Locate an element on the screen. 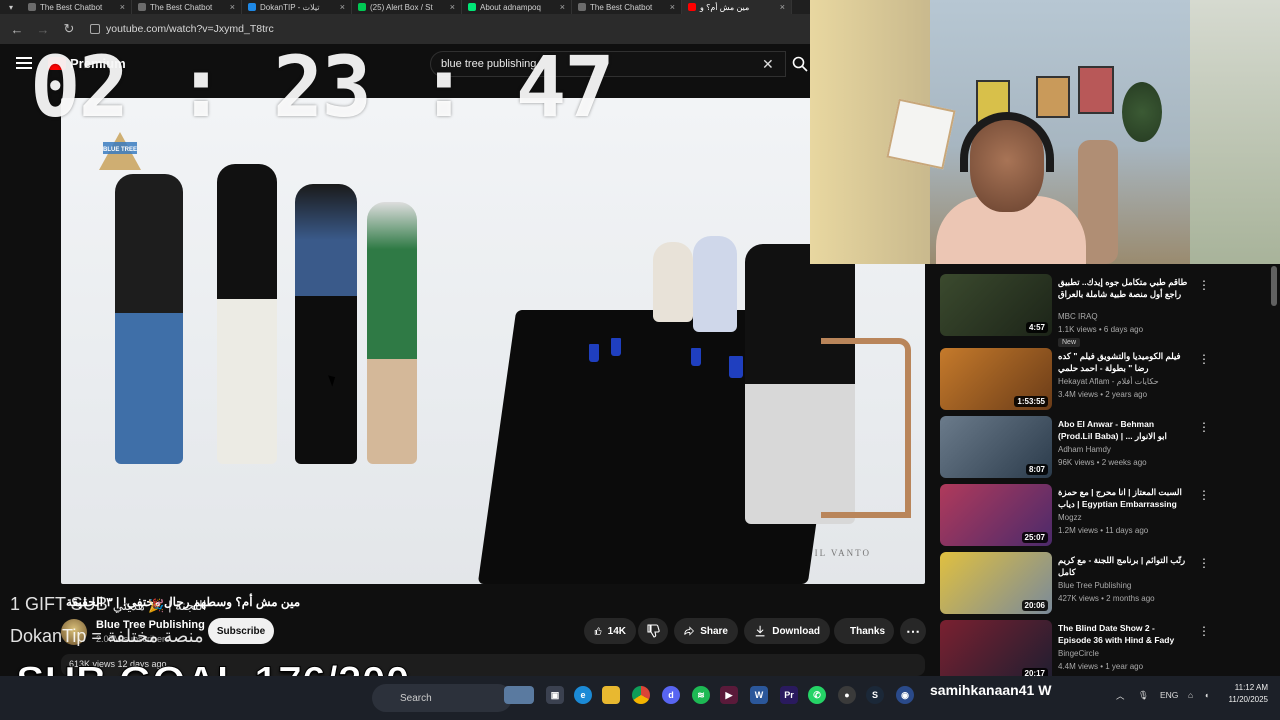 The image size is (1280, 720). thanks-button: $ Thanks is located at coordinates (864, 631).